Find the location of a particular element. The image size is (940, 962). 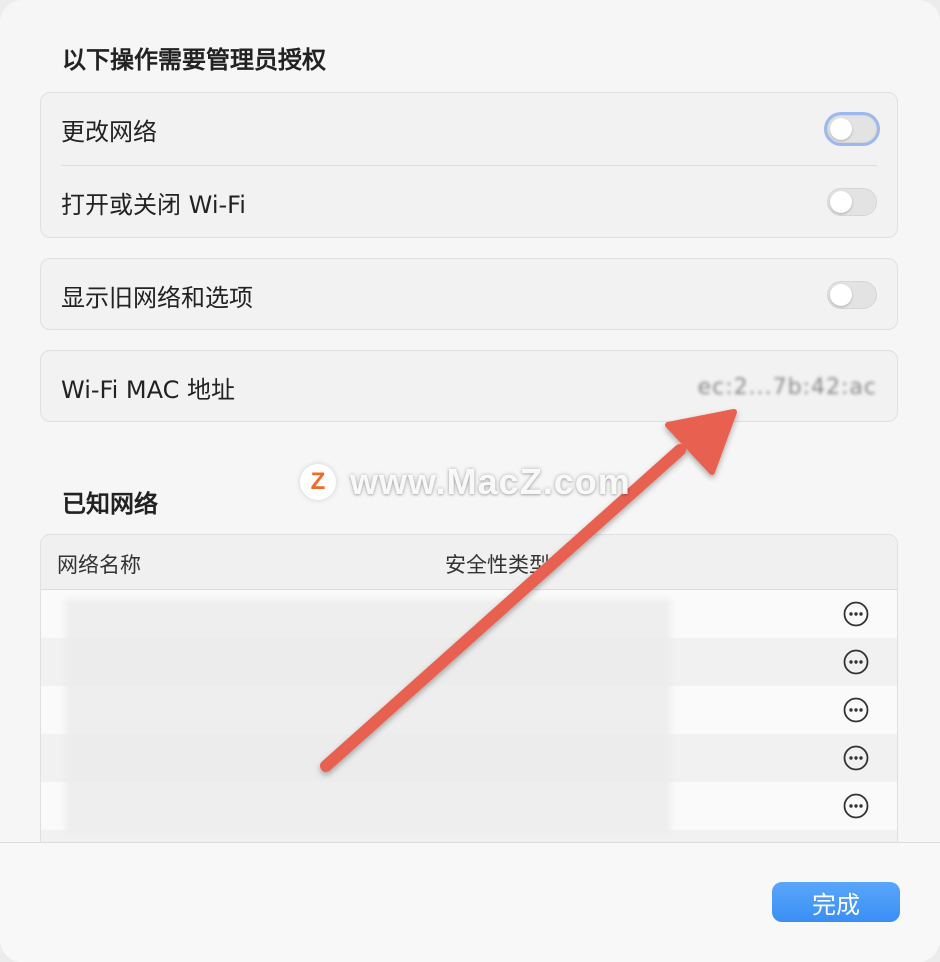

mac-address-row: Wi-Fi MAC 地址 ec:2...7b:42:ac is located at coordinates (469, 387).